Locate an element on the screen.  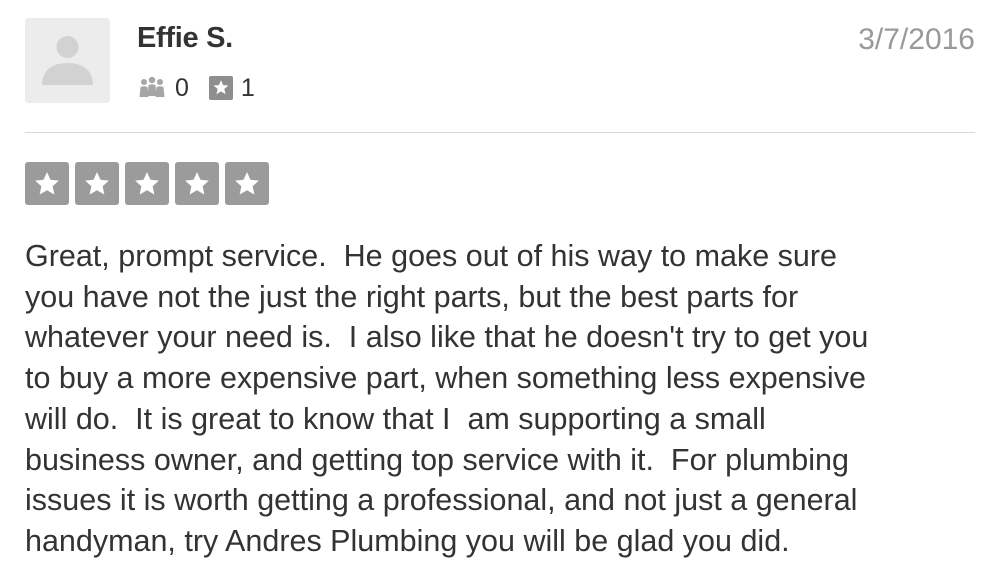
friends-icon is located at coordinates (152, 86).